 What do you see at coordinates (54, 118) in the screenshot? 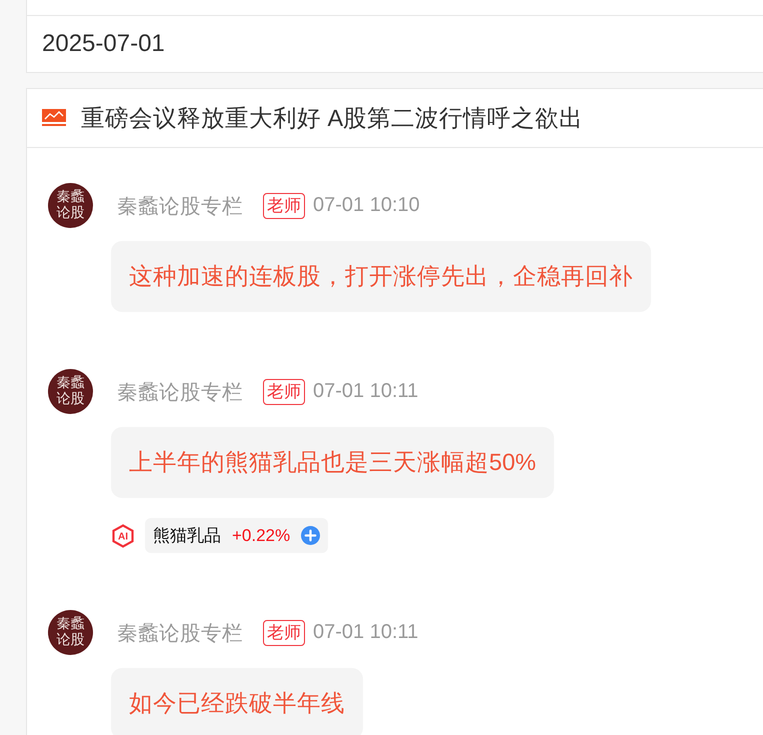
I see `chart-icon` at bounding box center [54, 118].